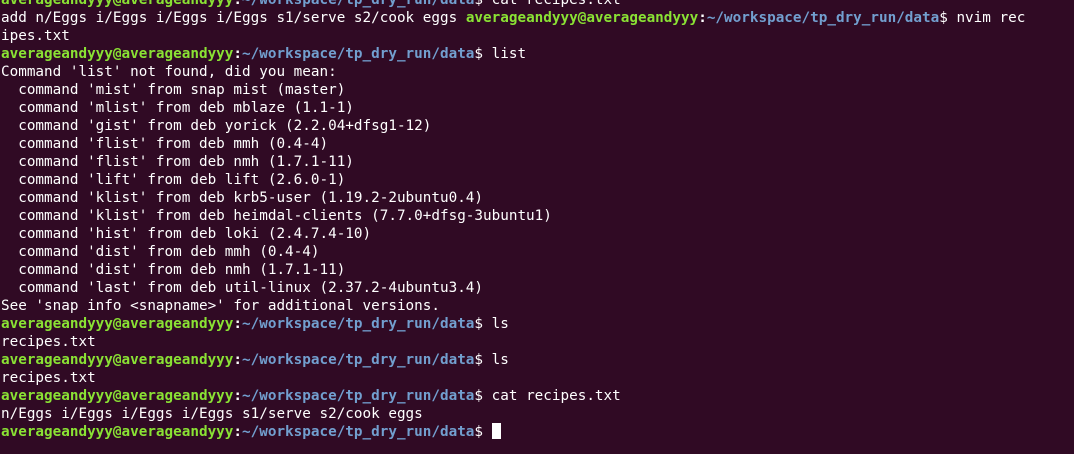 The width and height of the screenshot is (1074, 454). What do you see at coordinates (537, 90) in the screenshot?
I see `output-line: command 'mist' from snap mist (master)` at bounding box center [537, 90].